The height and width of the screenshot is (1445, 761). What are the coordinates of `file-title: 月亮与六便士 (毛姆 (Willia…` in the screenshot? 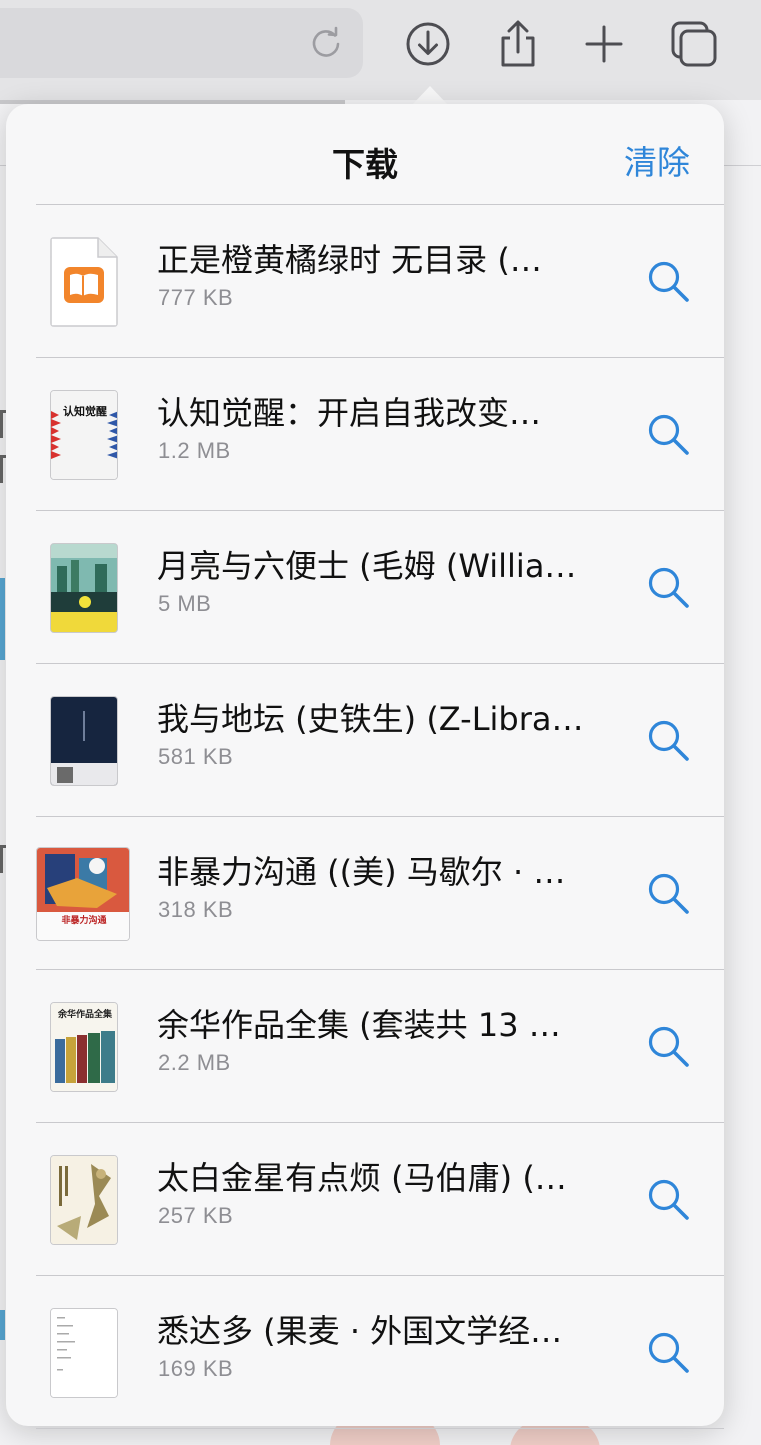 It's located at (367, 566).